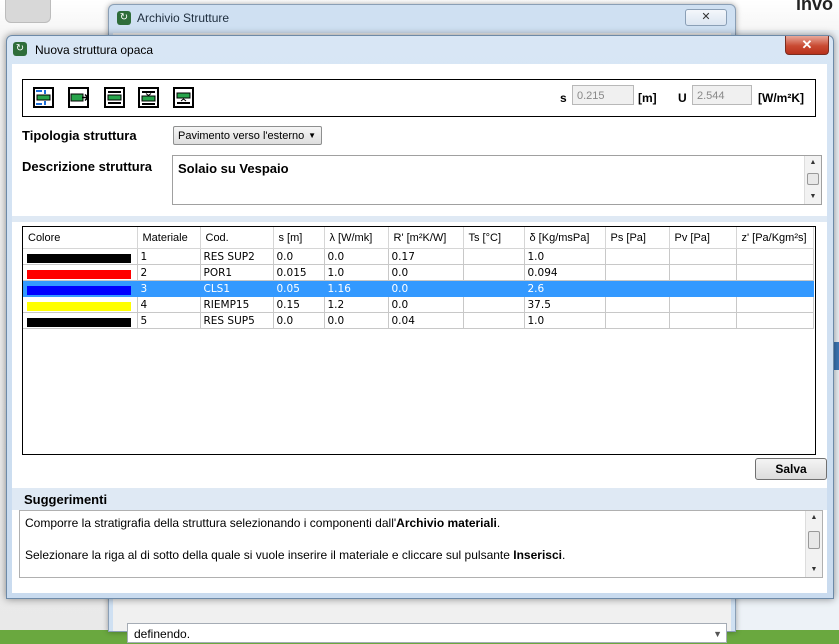  Describe the element at coordinates (637, 238) in the screenshot. I see `column-header: Ps [Pa]` at that location.